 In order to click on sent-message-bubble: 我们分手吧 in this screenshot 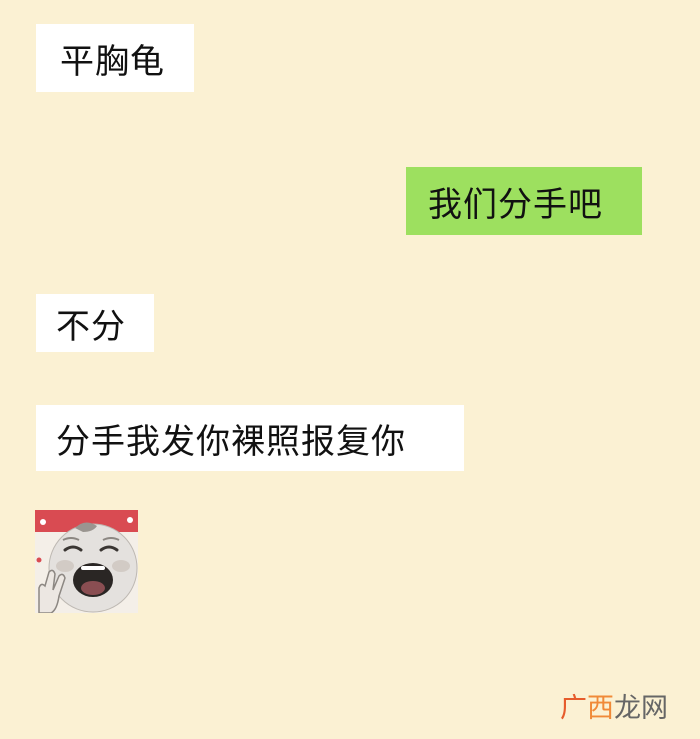, I will do `click(524, 201)`.